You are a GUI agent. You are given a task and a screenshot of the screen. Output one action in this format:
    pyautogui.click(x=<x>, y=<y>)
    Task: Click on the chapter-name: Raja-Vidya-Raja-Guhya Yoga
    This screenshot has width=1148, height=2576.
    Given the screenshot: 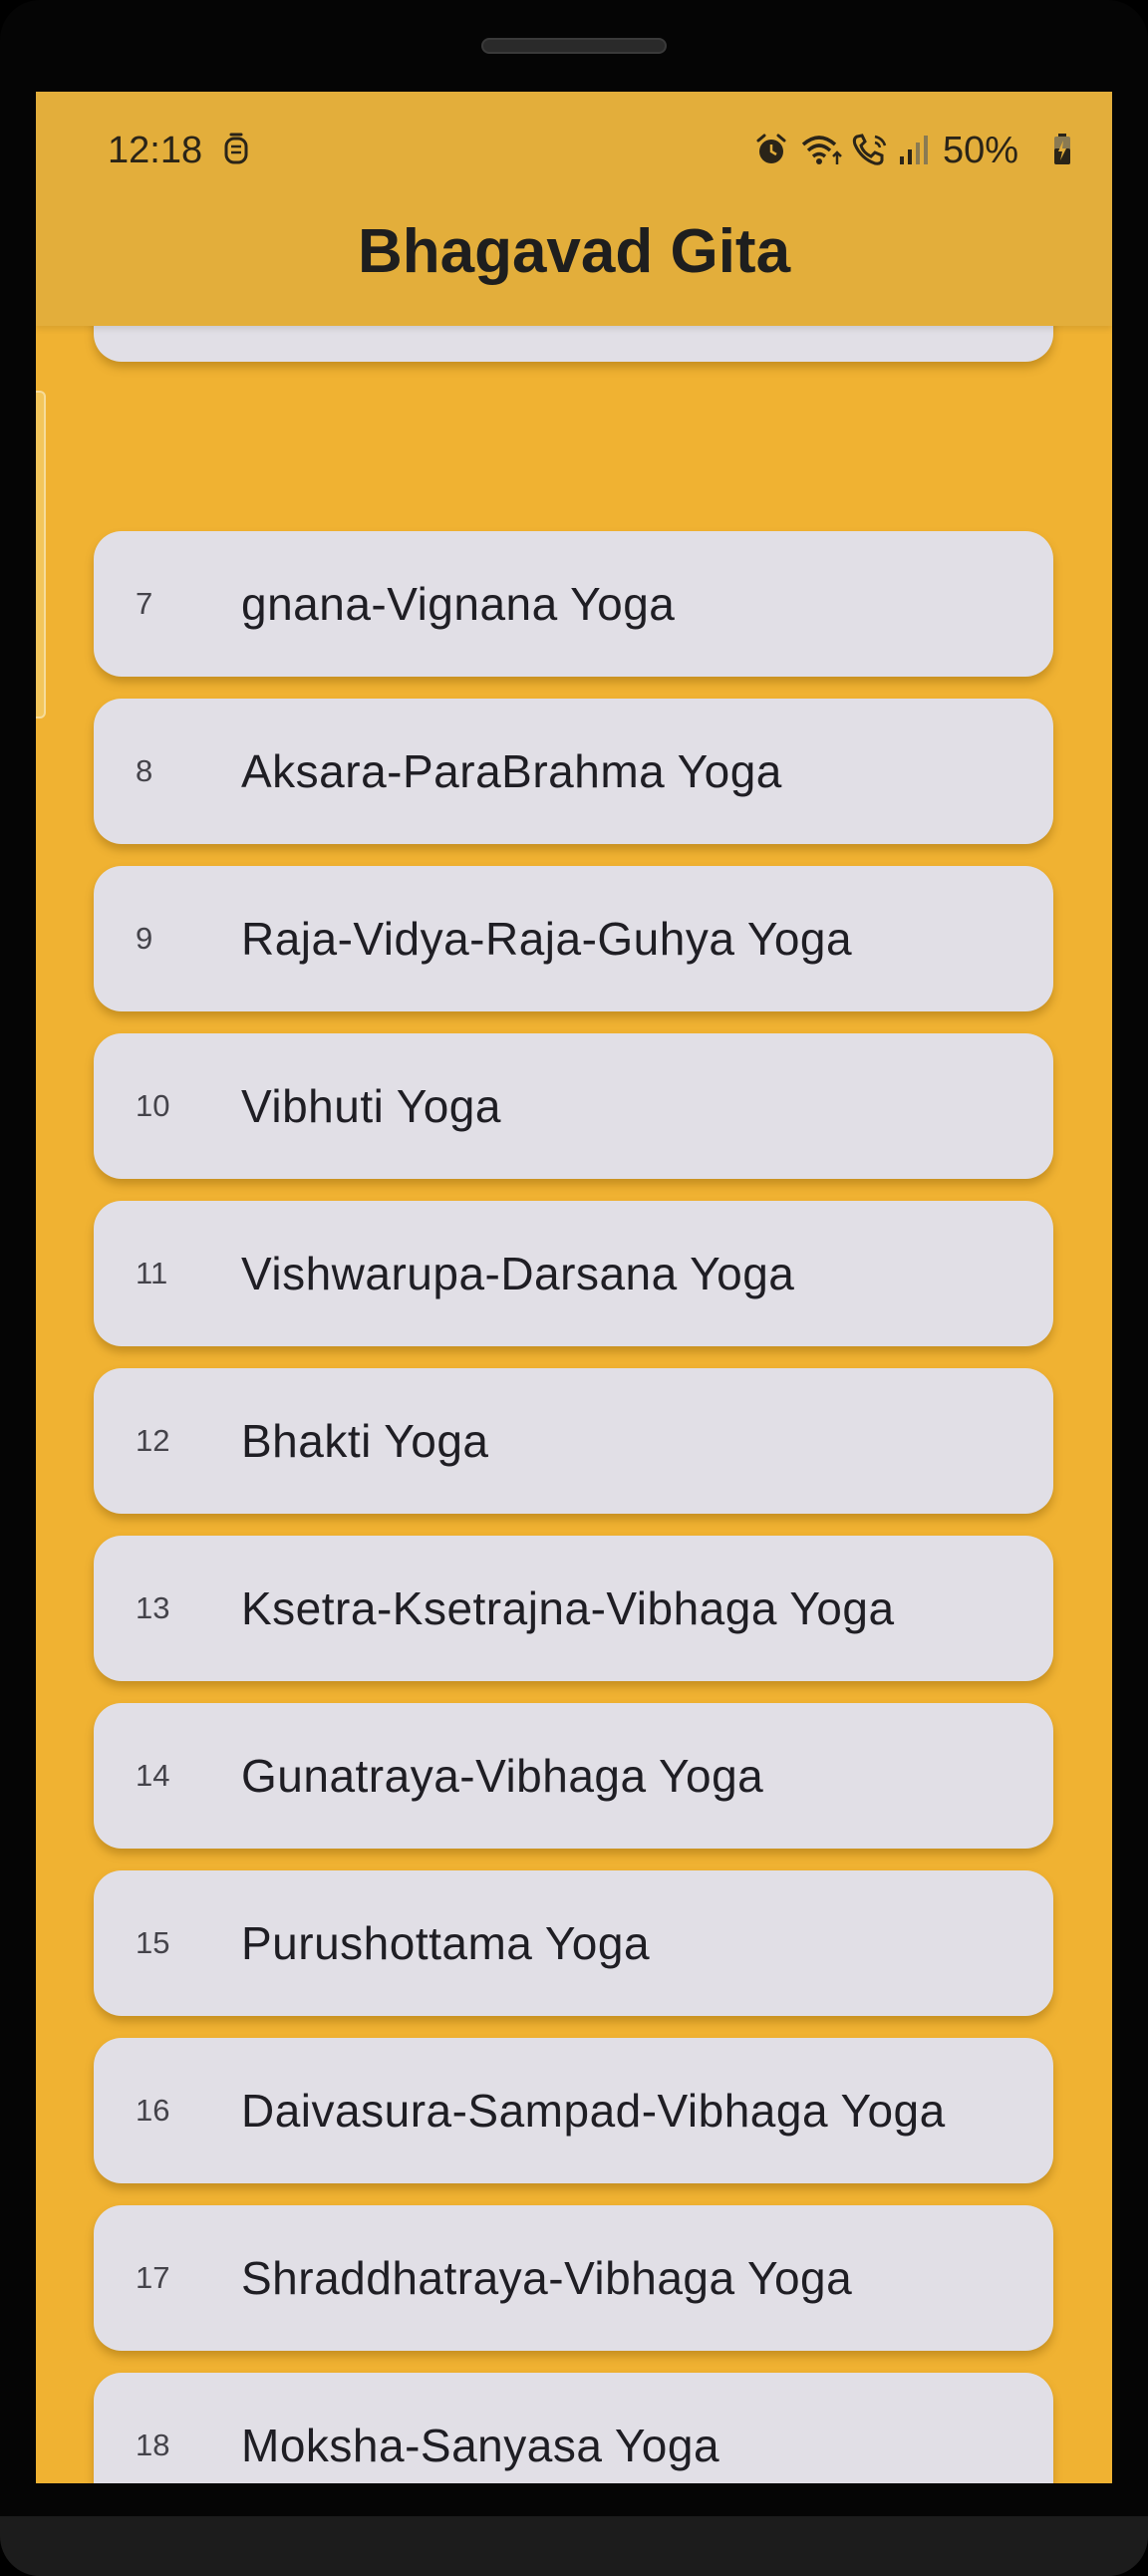 What is the action you would take?
    pyautogui.click(x=547, y=939)
    